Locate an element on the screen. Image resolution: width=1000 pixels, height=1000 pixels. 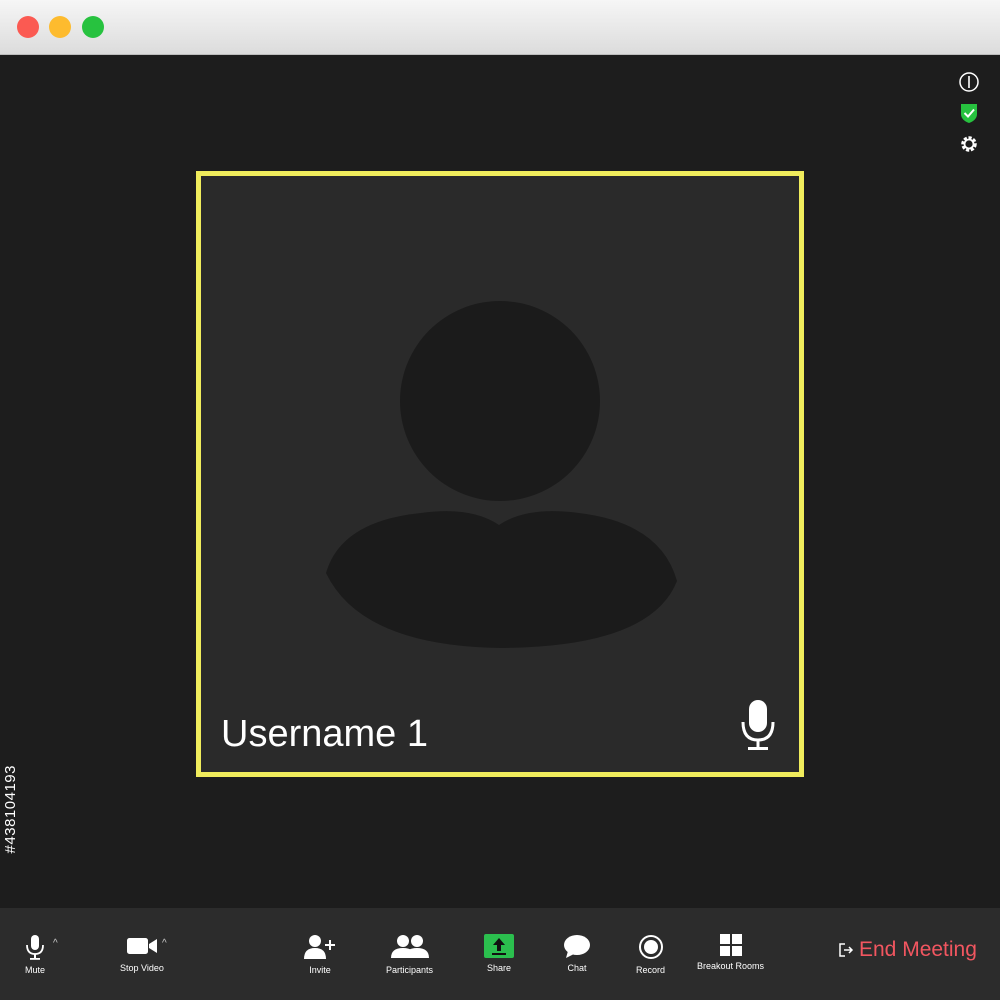
meeting-toolbar: Mute ^ Stop Video ^ Invite Participants is located at coordinates (500, 954).